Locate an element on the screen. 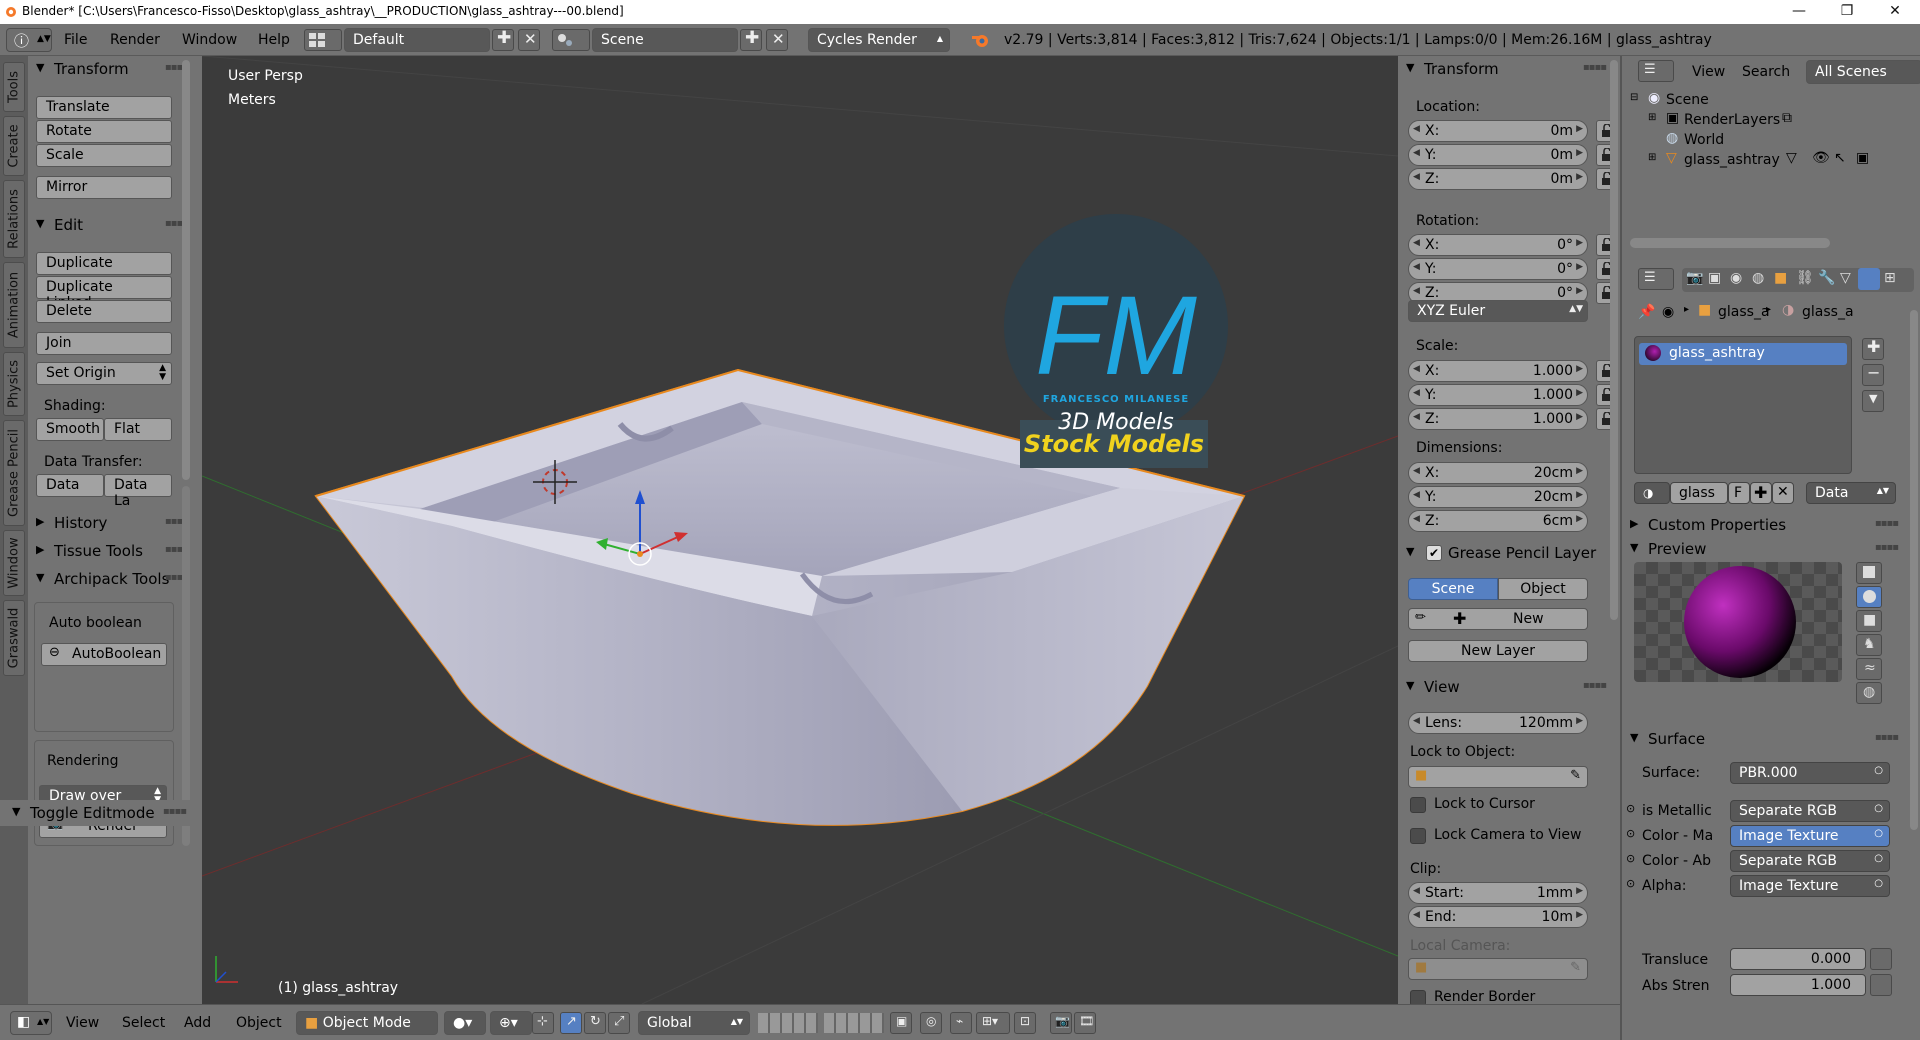 This screenshot has height=1040, width=1920. rotate-manipulator-icon: ↻ is located at coordinates (595, 1023).